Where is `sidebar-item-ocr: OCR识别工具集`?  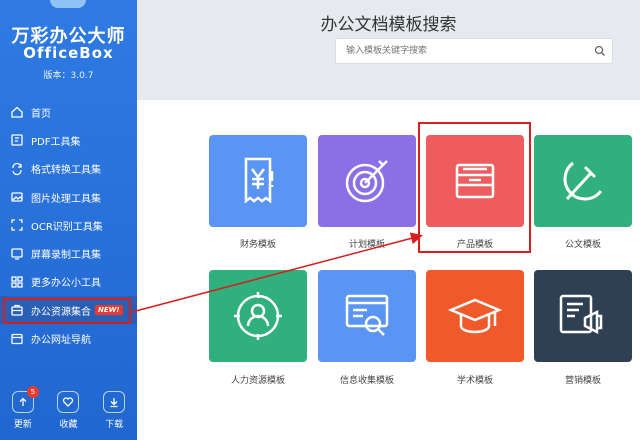 sidebar-item-ocr: OCR识别工具集 is located at coordinates (68, 225).